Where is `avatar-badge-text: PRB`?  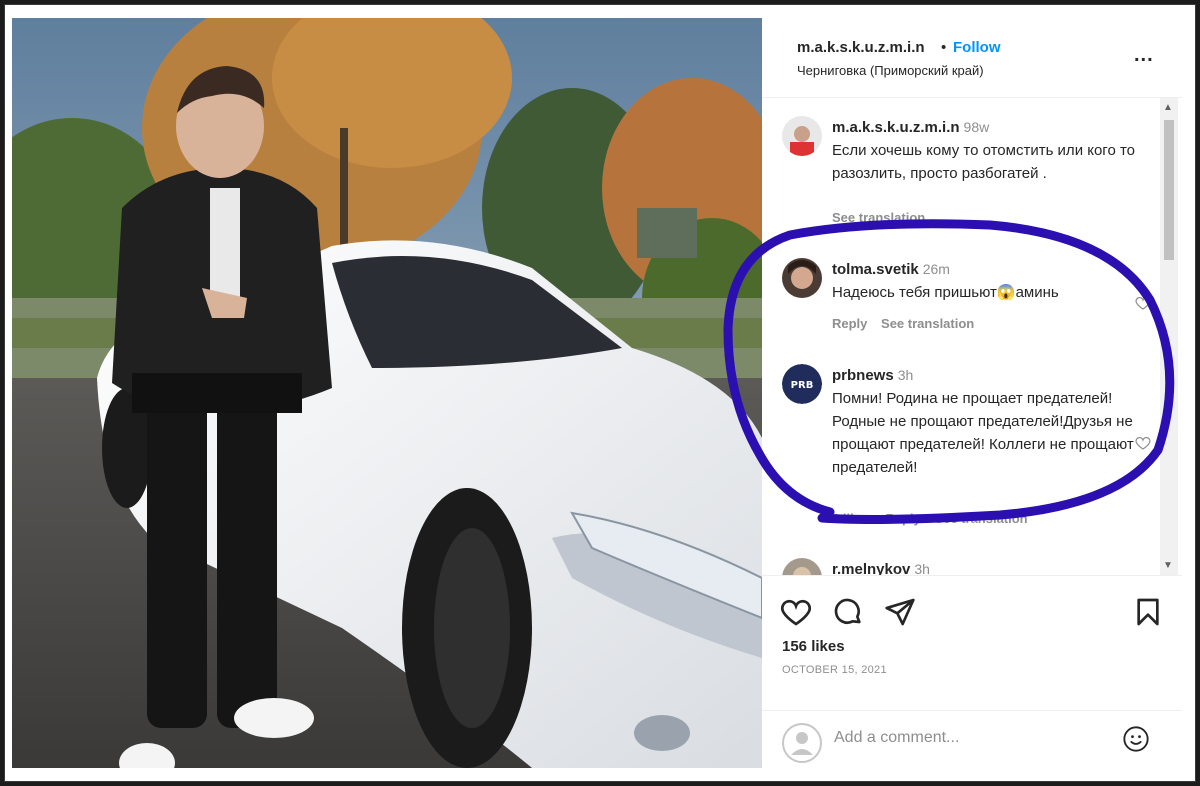
avatar-badge-text: PRB is located at coordinates (802, 385).